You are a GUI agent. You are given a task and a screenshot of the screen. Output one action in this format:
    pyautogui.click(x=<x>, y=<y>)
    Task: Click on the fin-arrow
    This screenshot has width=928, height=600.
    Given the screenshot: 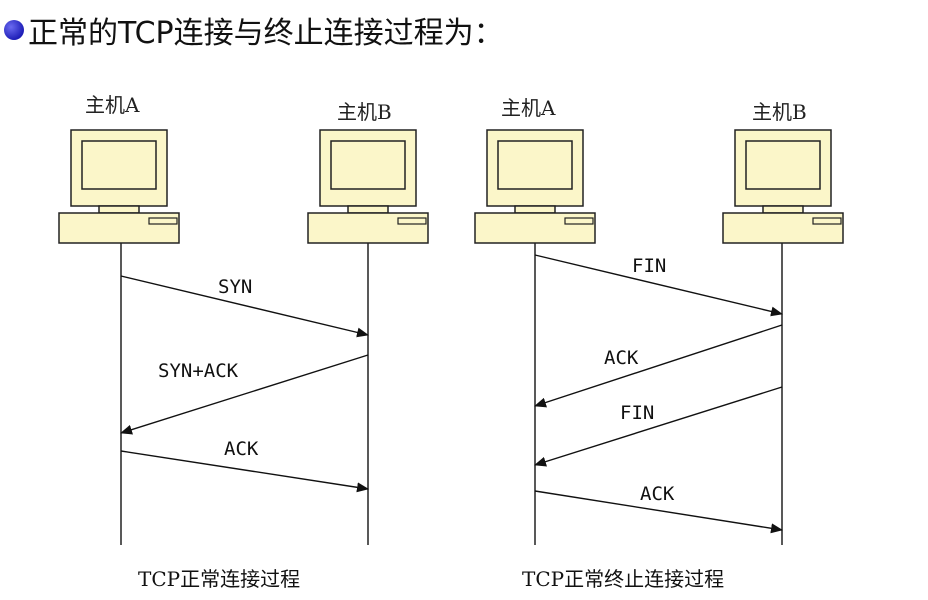 What is the action you would take?
    pyautogui.click(x=658, y=426)
    